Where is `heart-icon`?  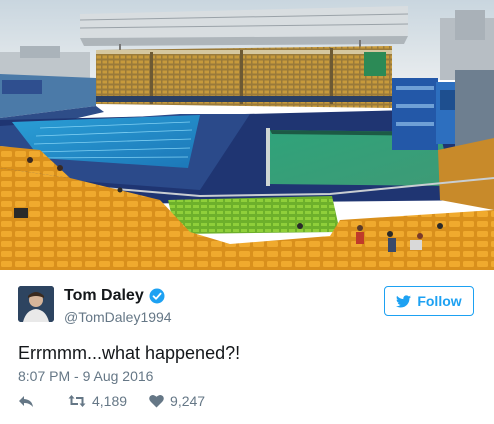 heart-icon is located at coordinates (156, 401).